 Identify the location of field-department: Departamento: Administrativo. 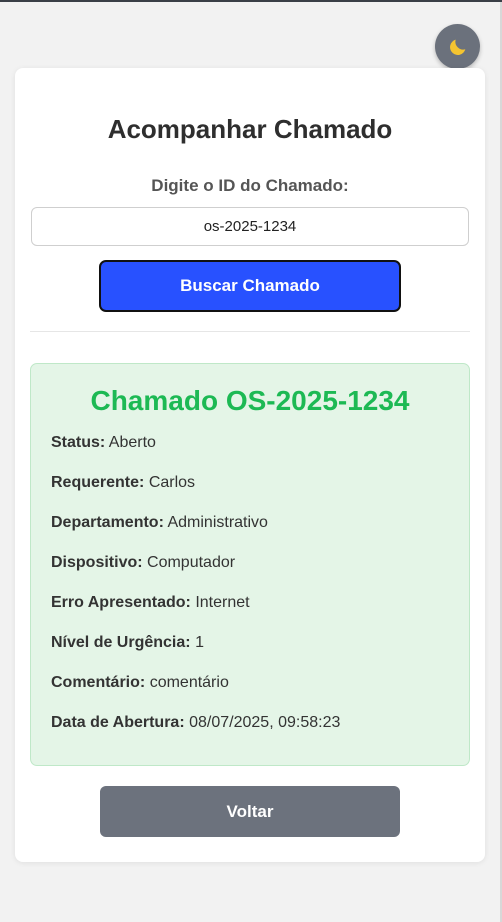
(159, 523).